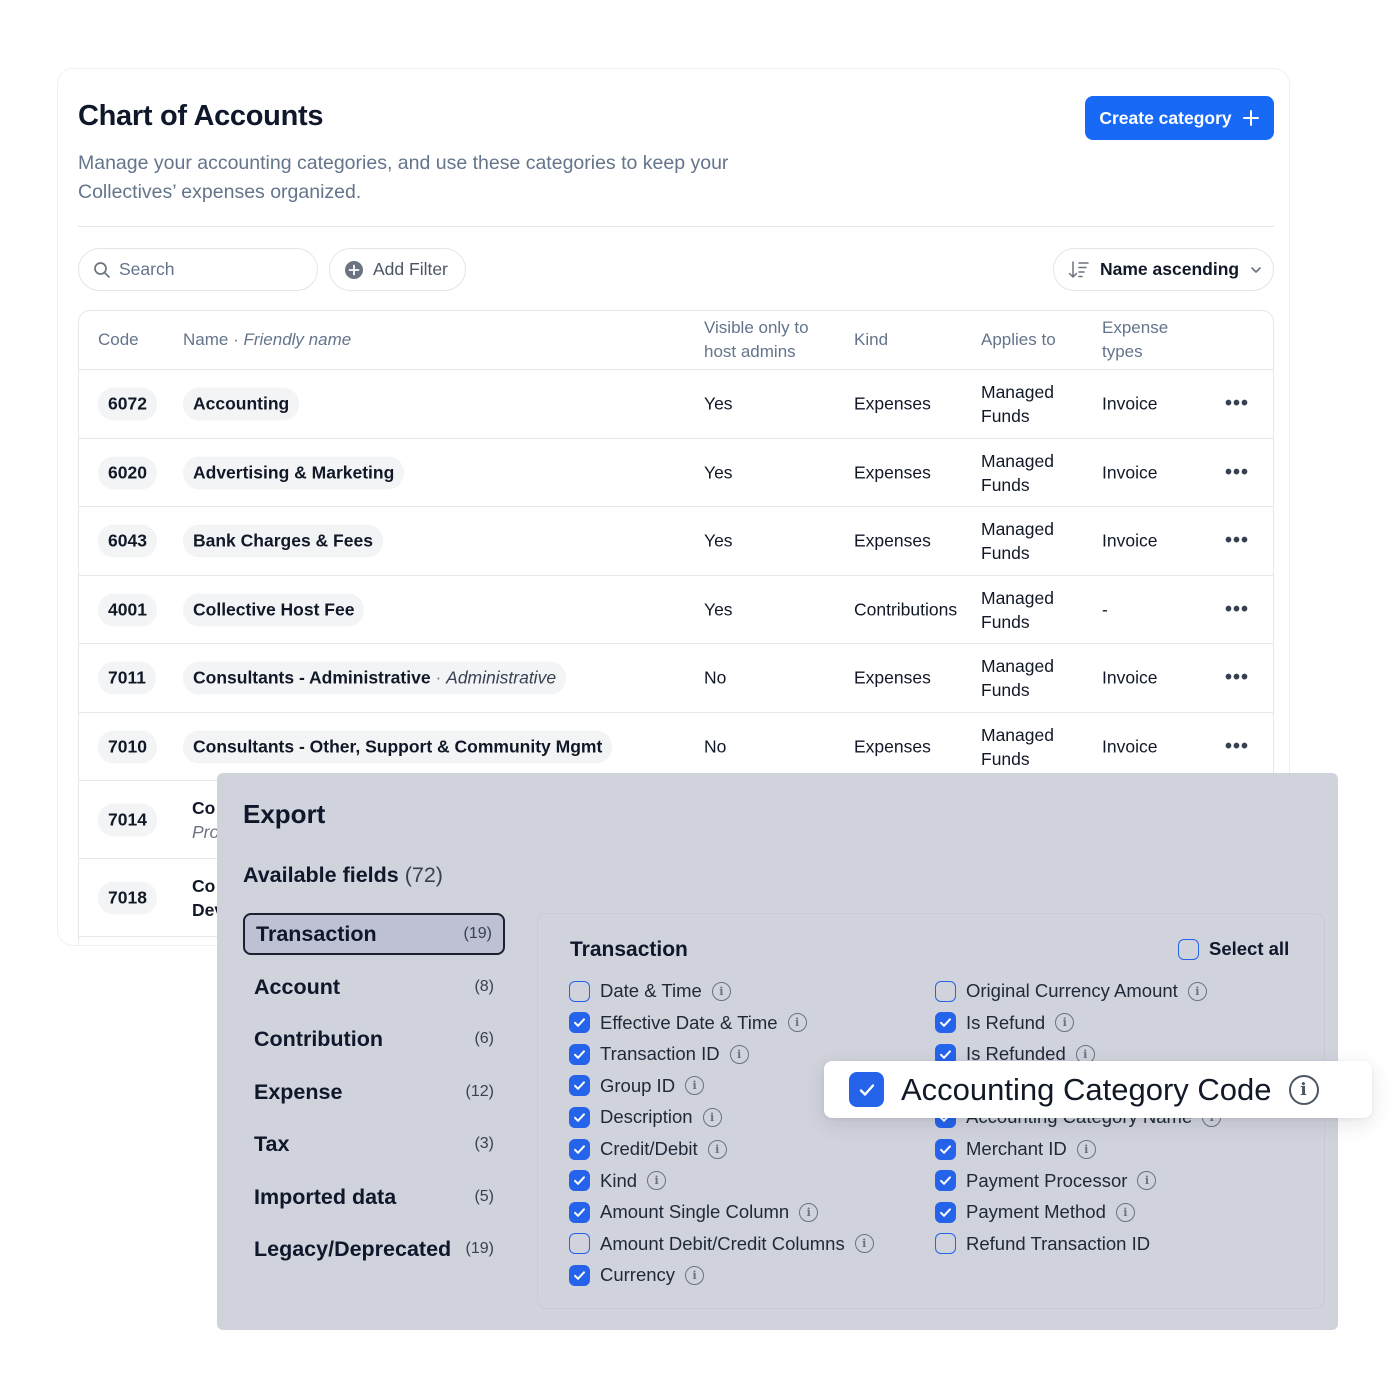 The width and height of the screenshot is (1400, 1400). Describe the element at coordinates (397, 269) in the screenshot. I see `add-filter-button: Add Filter` at that location.